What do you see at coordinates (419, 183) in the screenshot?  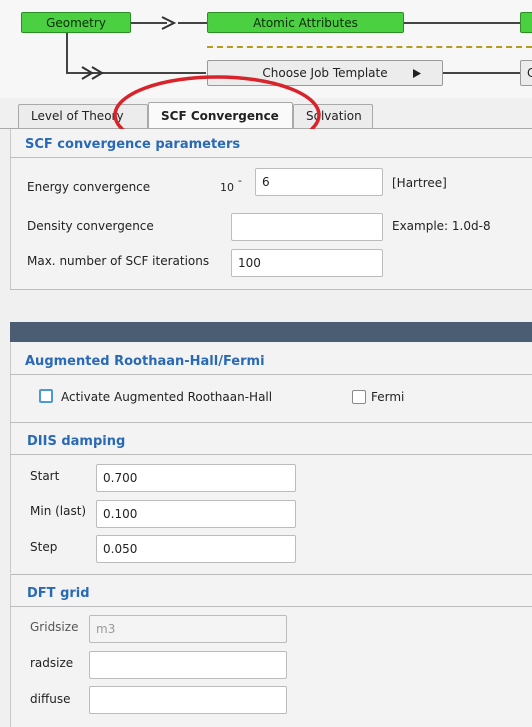 I see `energy-unit-label: [Hartree]` at bounding box center [419, 183].